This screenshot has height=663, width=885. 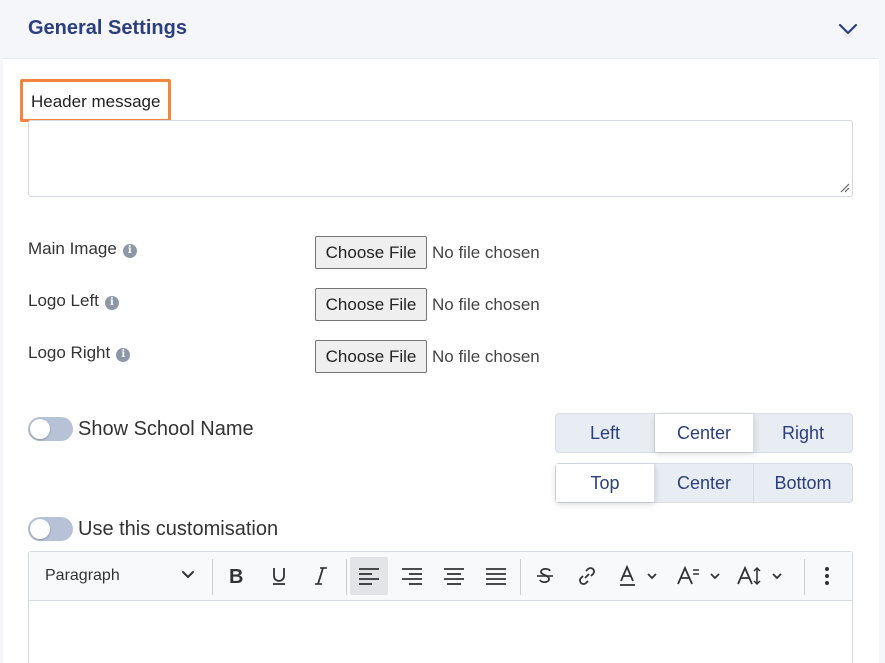 What do you see at coordinates (803, 433) in the screenshot?
I see `align-right-option: Right` at bounding box center [803, 433].